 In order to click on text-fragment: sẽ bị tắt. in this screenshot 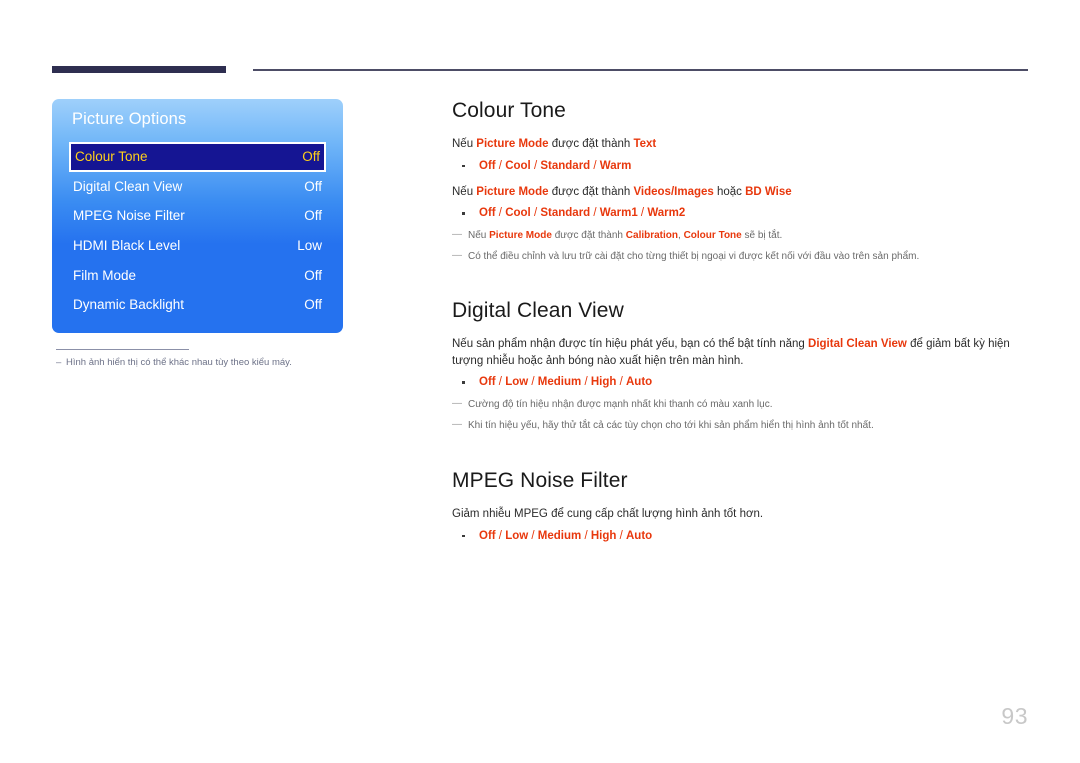, I will do `click(762, 235)`.